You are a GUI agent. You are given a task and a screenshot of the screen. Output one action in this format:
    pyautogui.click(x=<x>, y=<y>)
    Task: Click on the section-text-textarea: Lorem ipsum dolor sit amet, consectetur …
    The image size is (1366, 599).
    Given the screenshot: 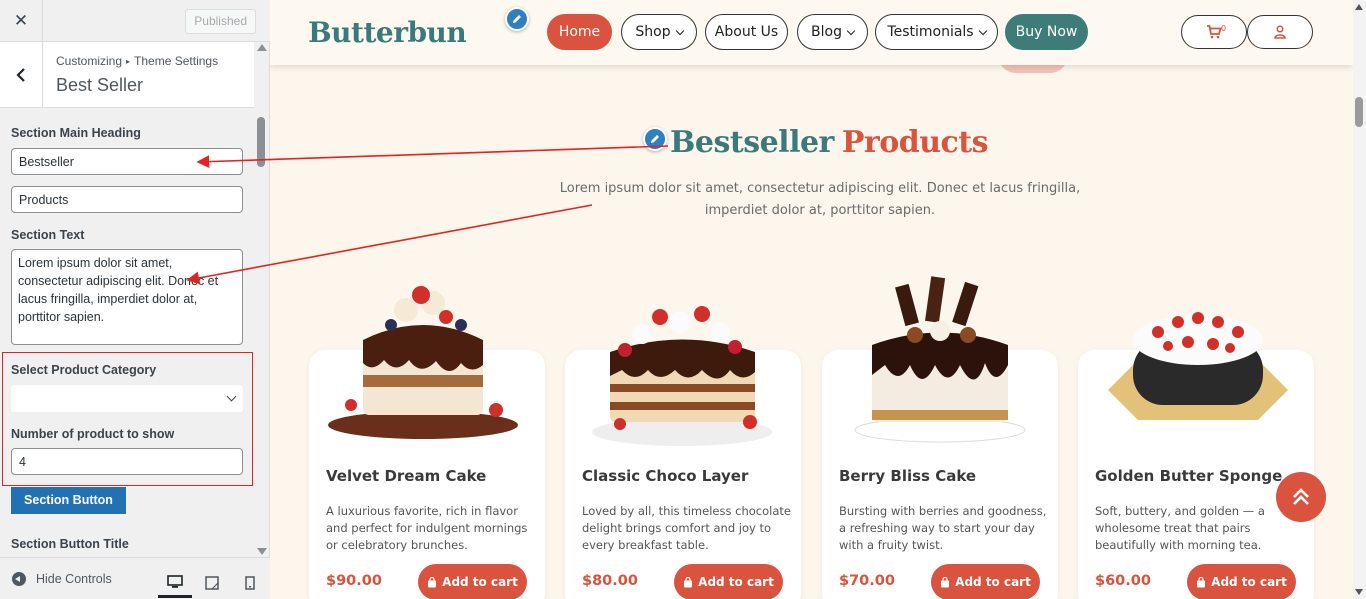 What is the action you would take?
    pyautogui.click(x=127, y=297)
    